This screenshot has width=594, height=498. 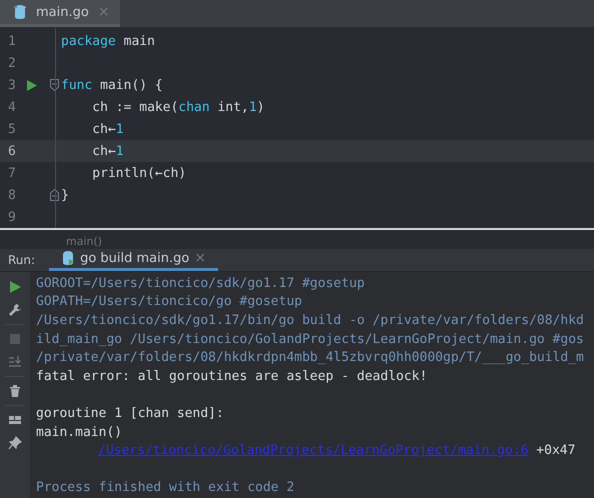 I want to click on console-line: GOPATH=/Users/tioncico/go #gosetup, so click(x=170, y=302).